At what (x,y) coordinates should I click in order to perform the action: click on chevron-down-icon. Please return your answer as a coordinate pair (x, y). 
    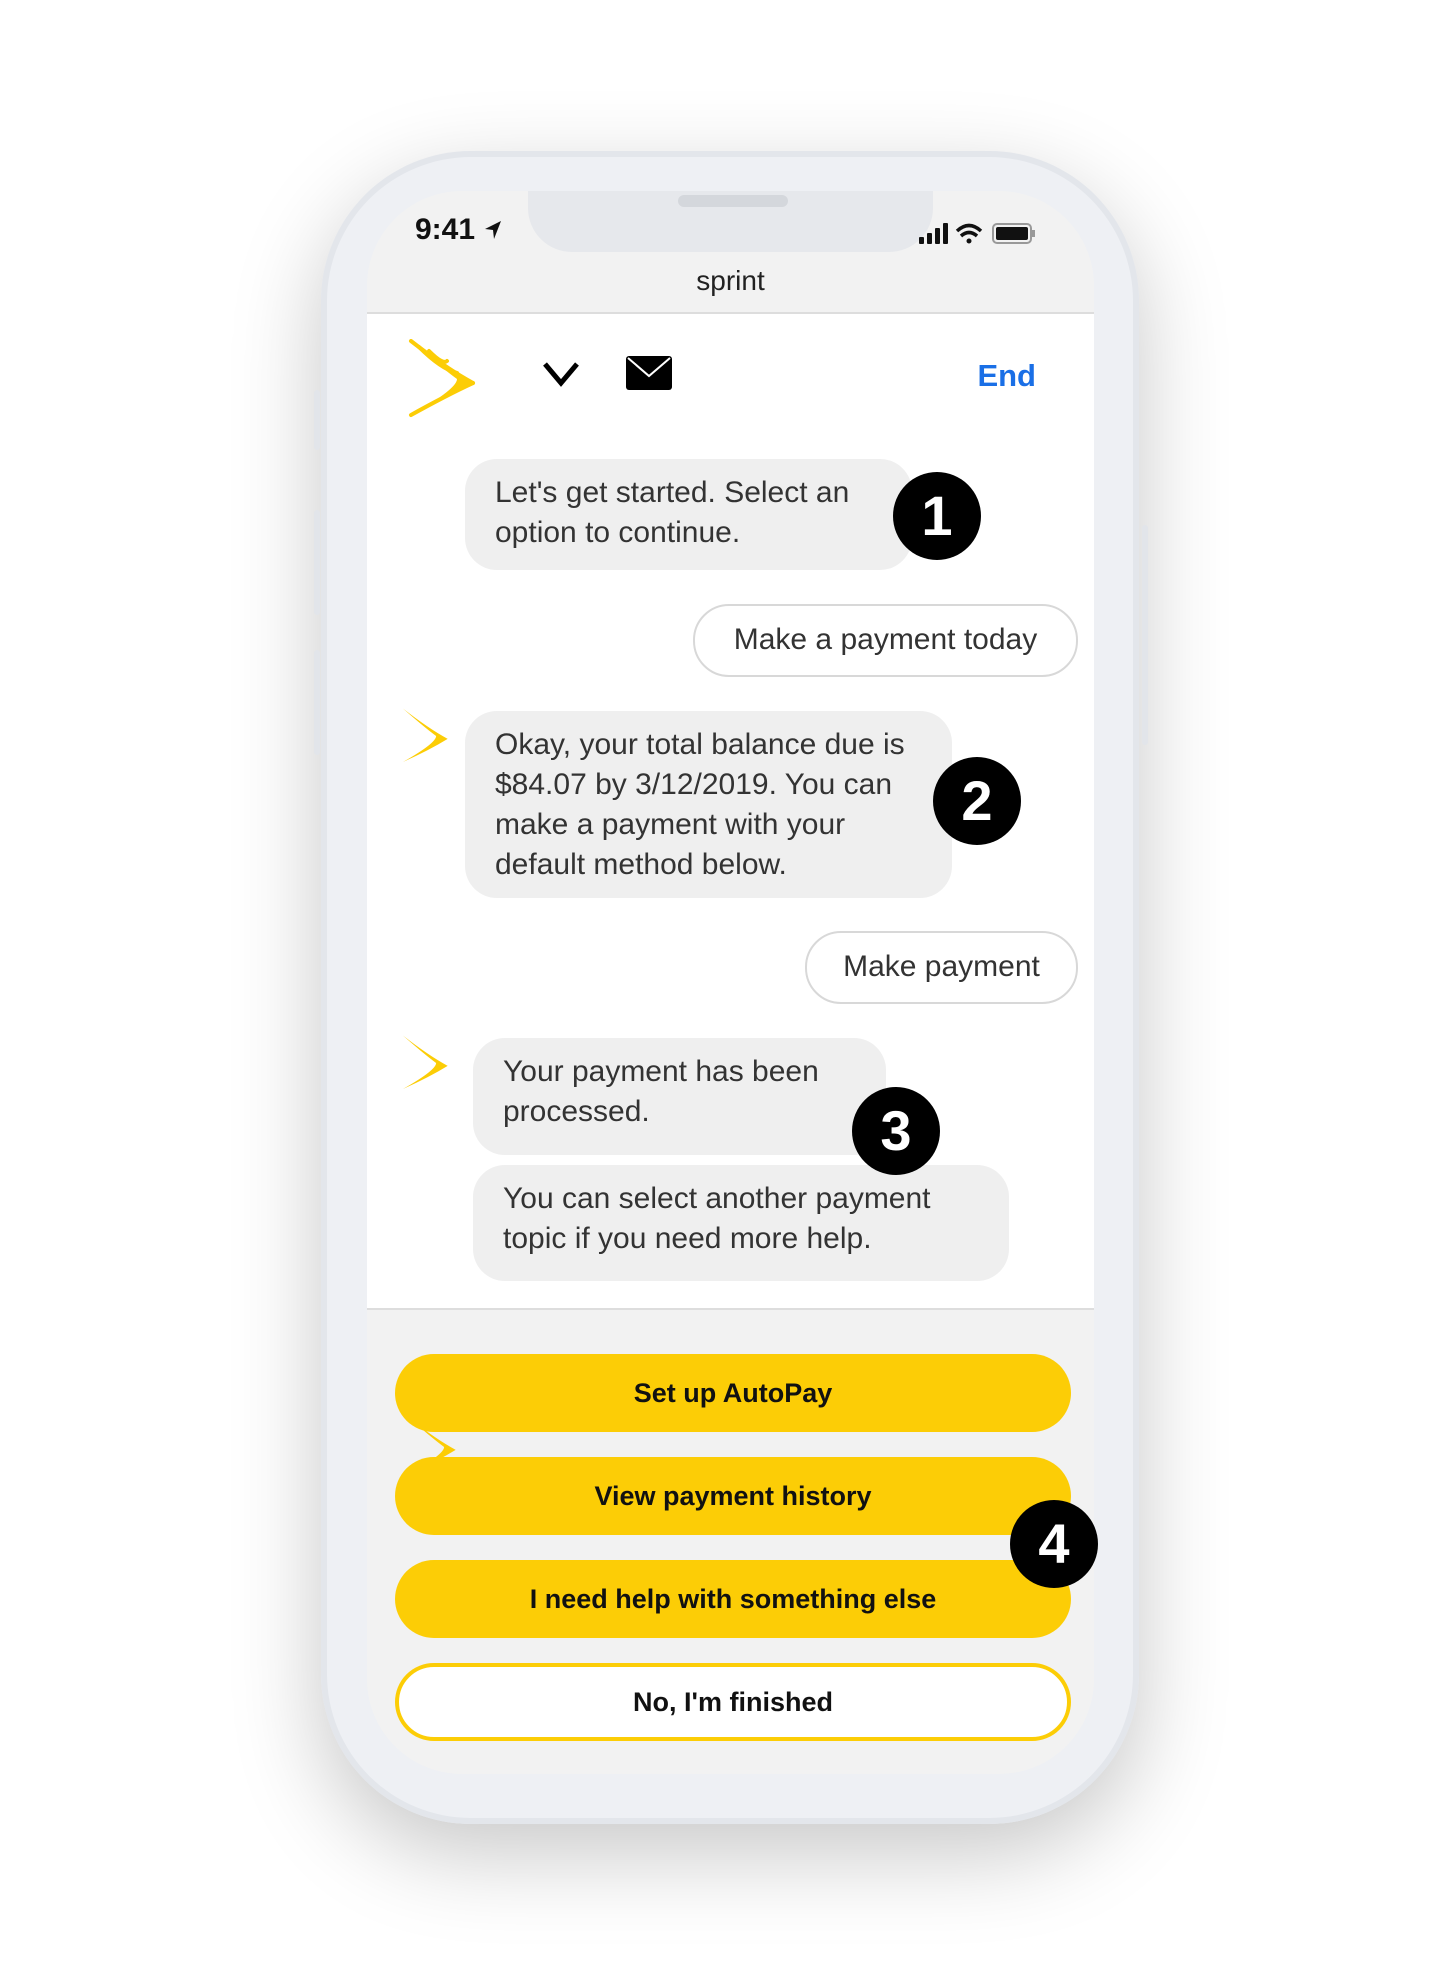
    Looking at the image, I should click on (561, 374).